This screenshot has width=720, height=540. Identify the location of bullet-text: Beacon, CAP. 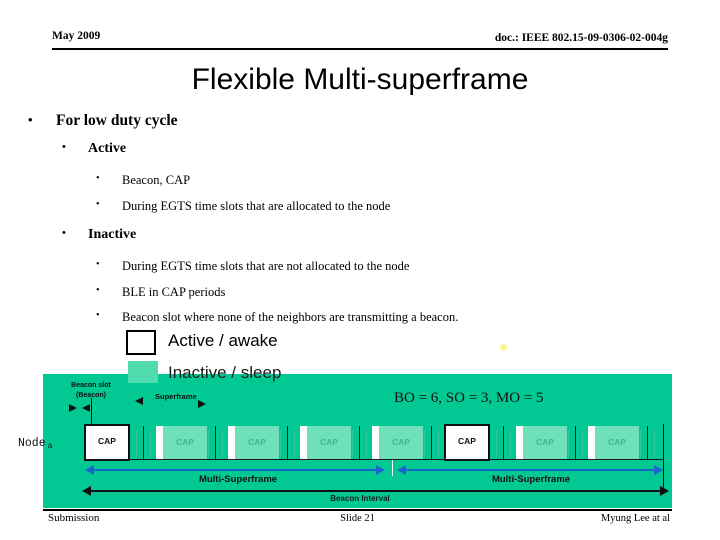
(156, 180).